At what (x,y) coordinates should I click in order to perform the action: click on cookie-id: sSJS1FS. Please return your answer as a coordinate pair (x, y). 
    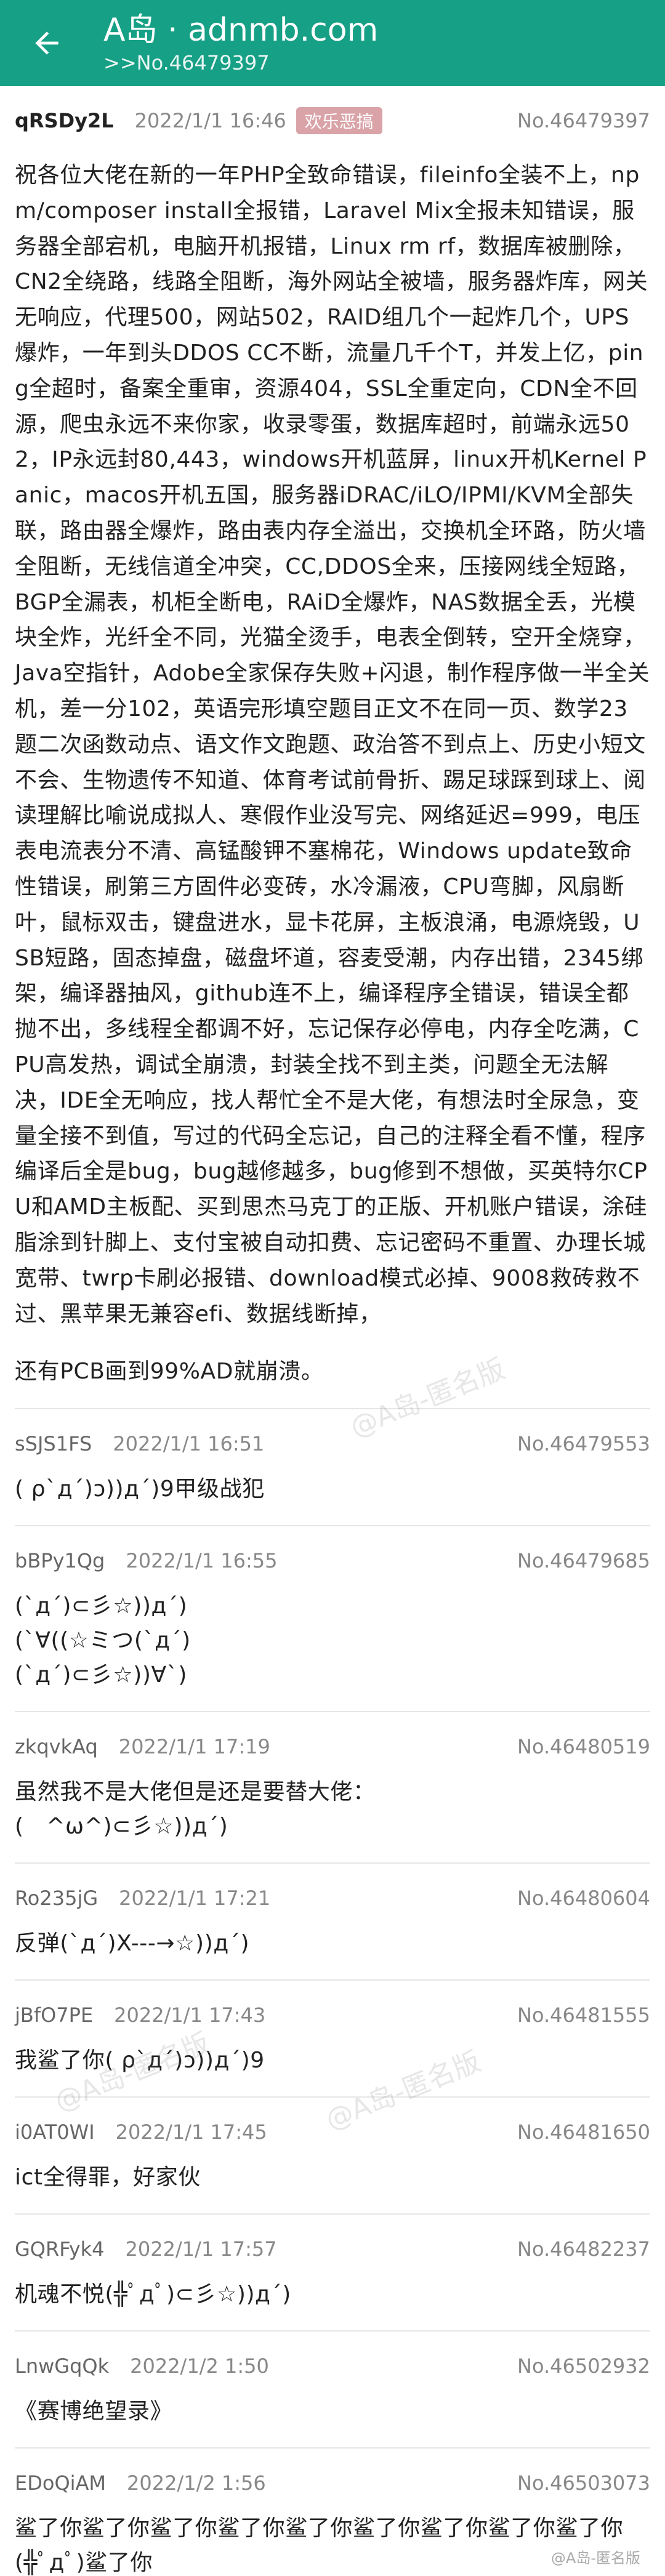
    Looking at the image, I should click on (53, 1443).